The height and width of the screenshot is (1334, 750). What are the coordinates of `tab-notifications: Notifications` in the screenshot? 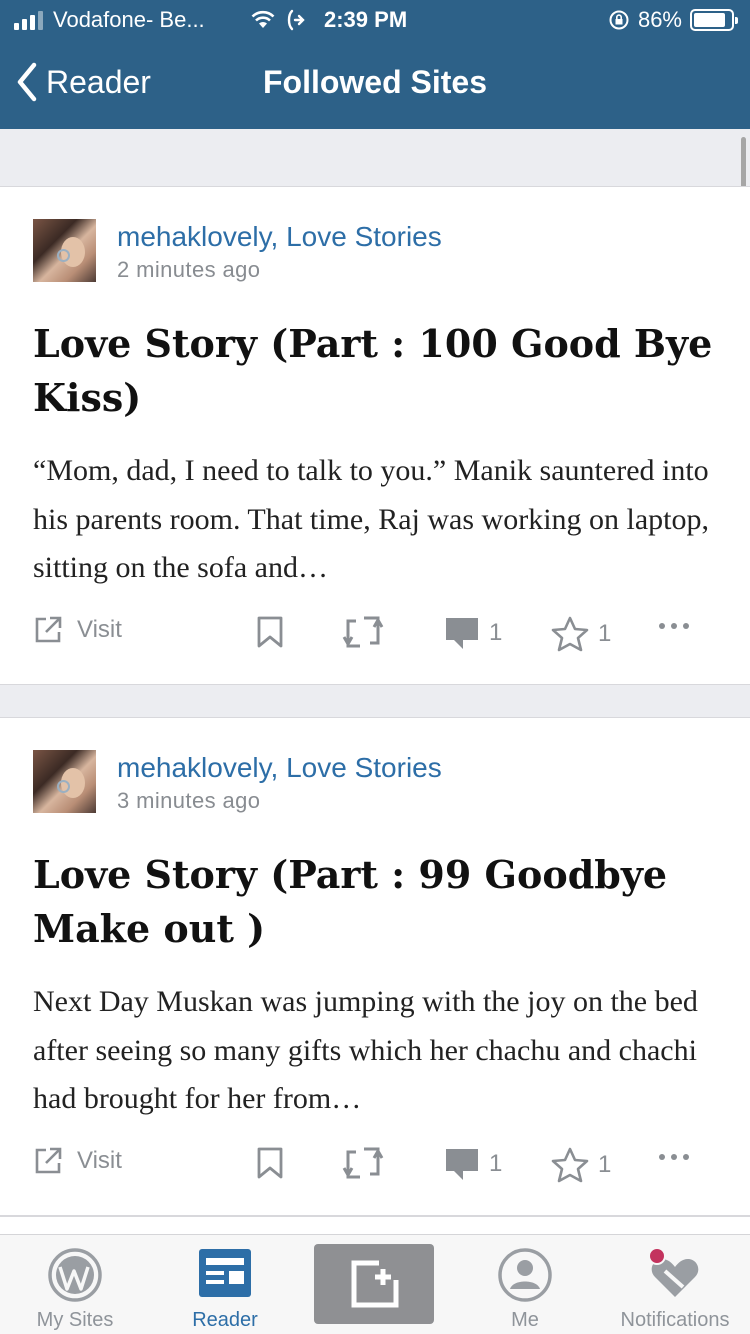 It's located at (675, 1284).